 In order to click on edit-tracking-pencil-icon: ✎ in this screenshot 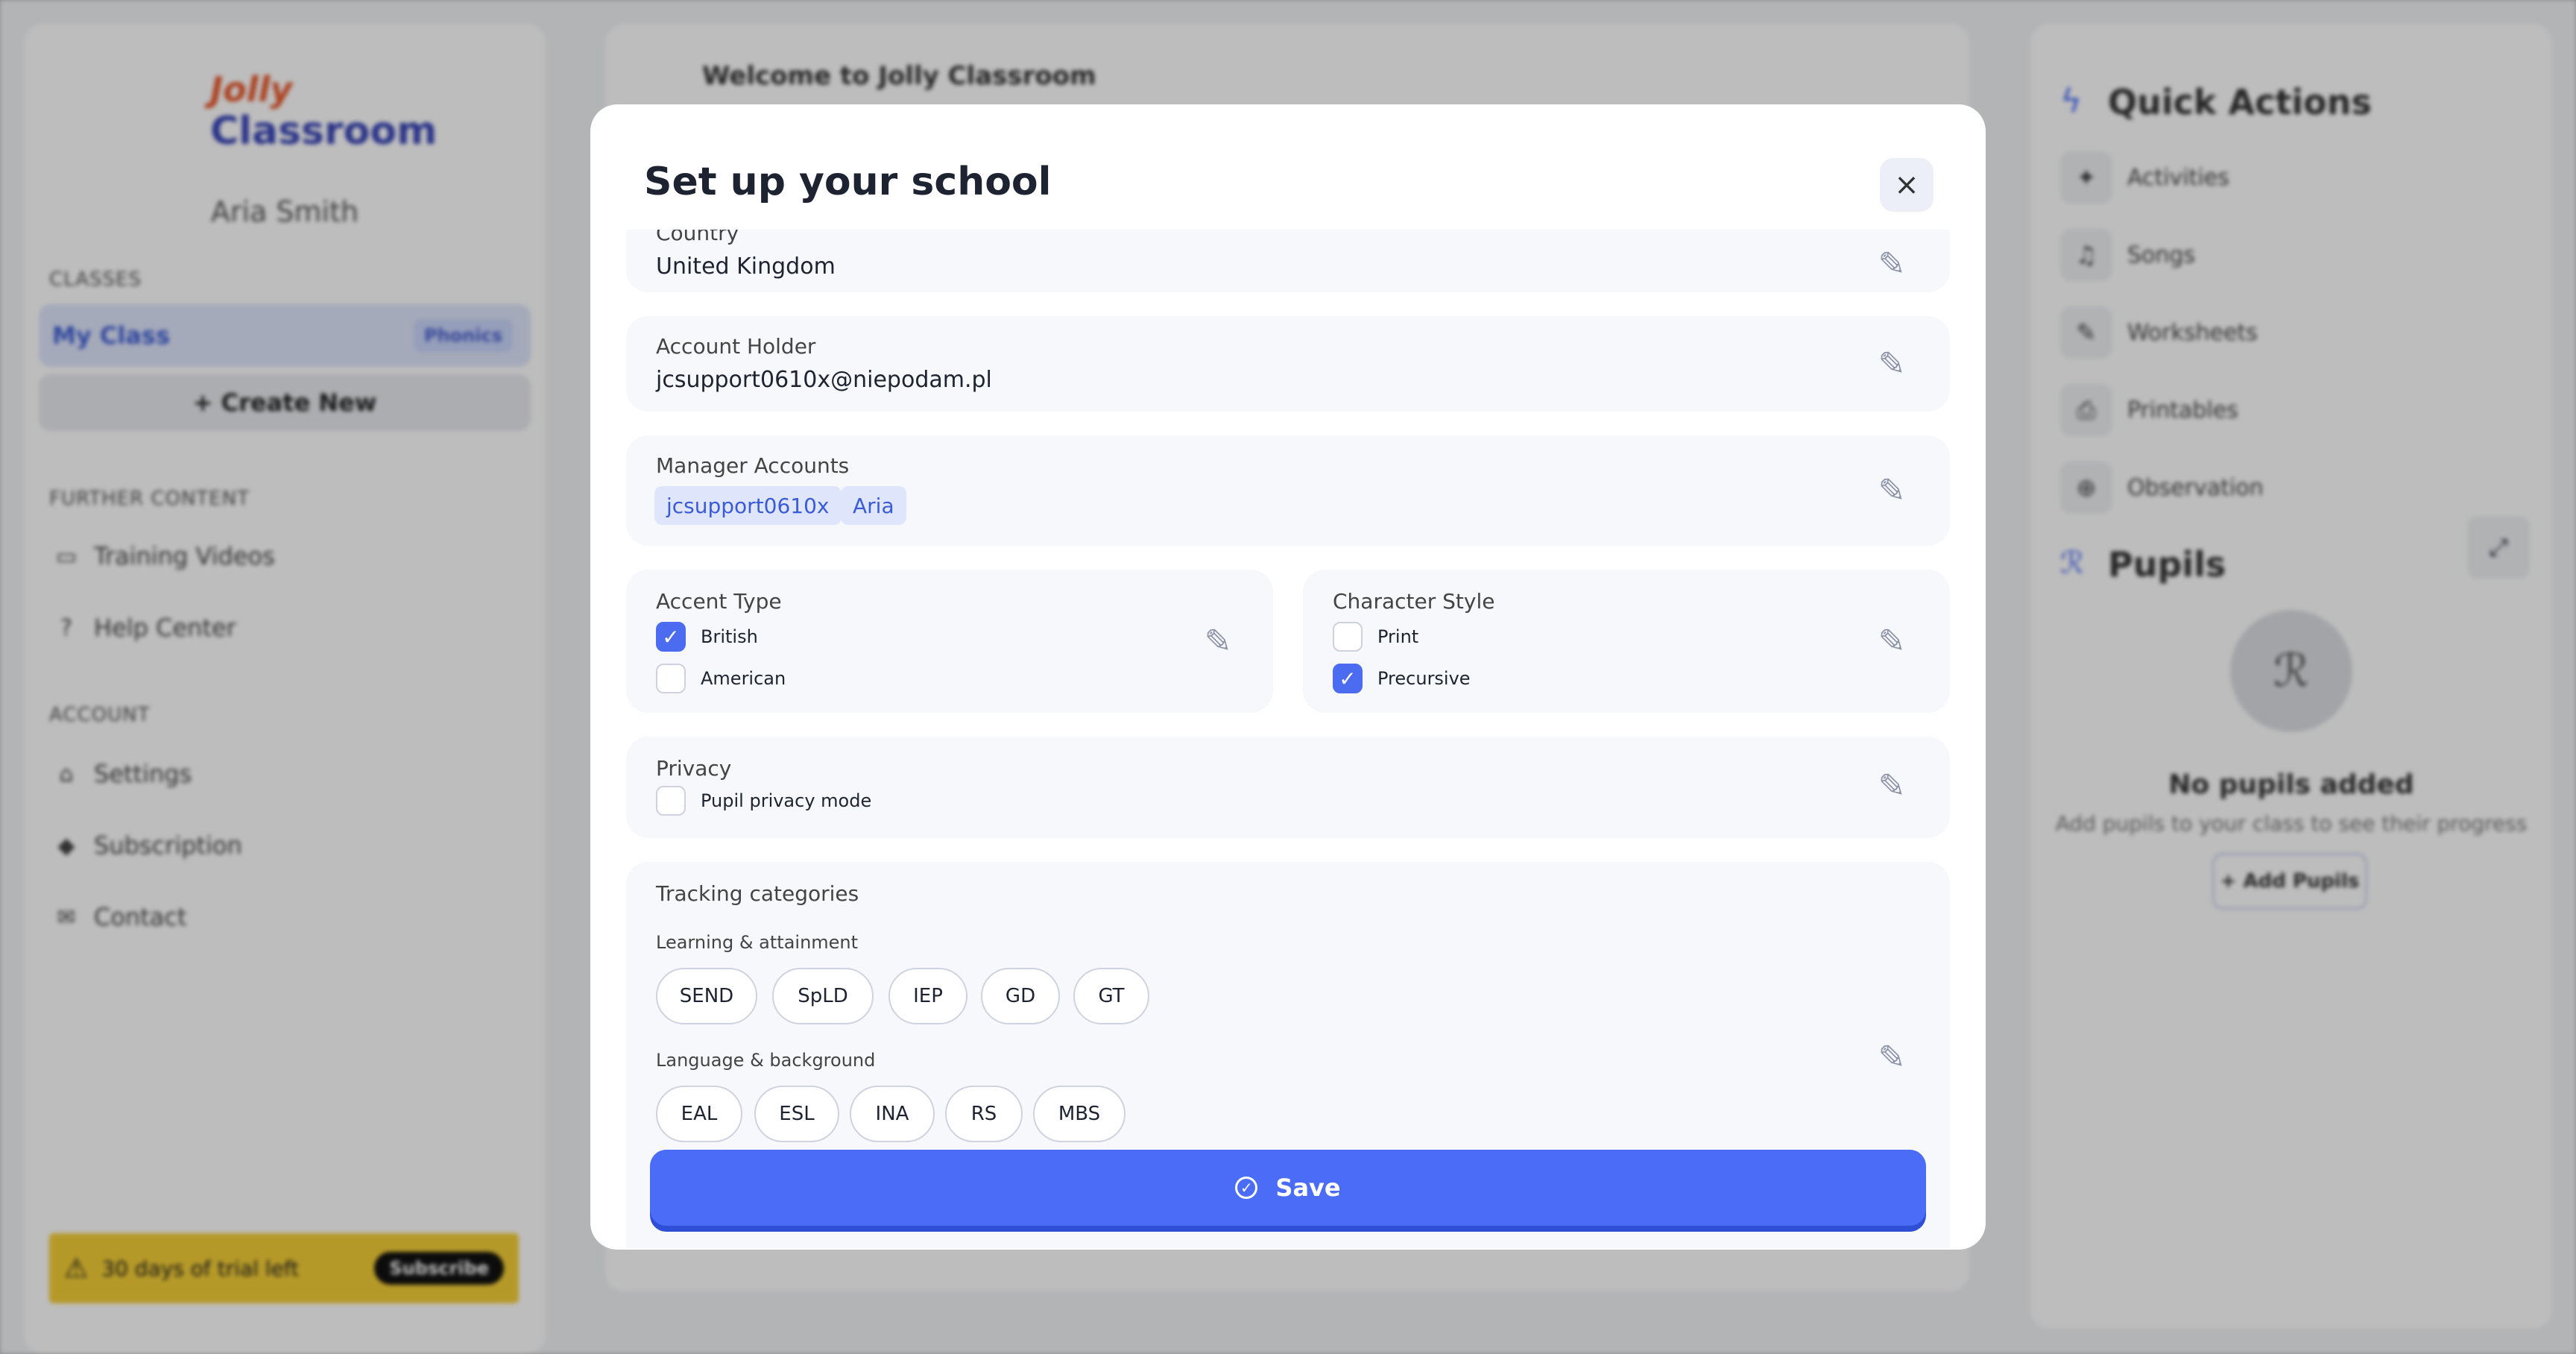, I will do `click(1892, 1058)`.